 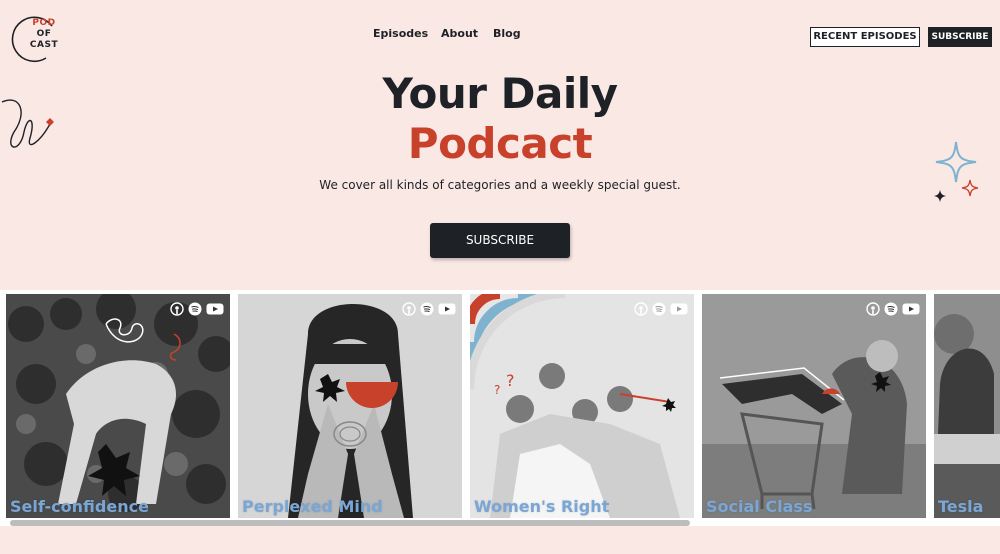 I want to click on episode-card-perplexed-mind: Perplexed Mind, so click(x=350, y=406).